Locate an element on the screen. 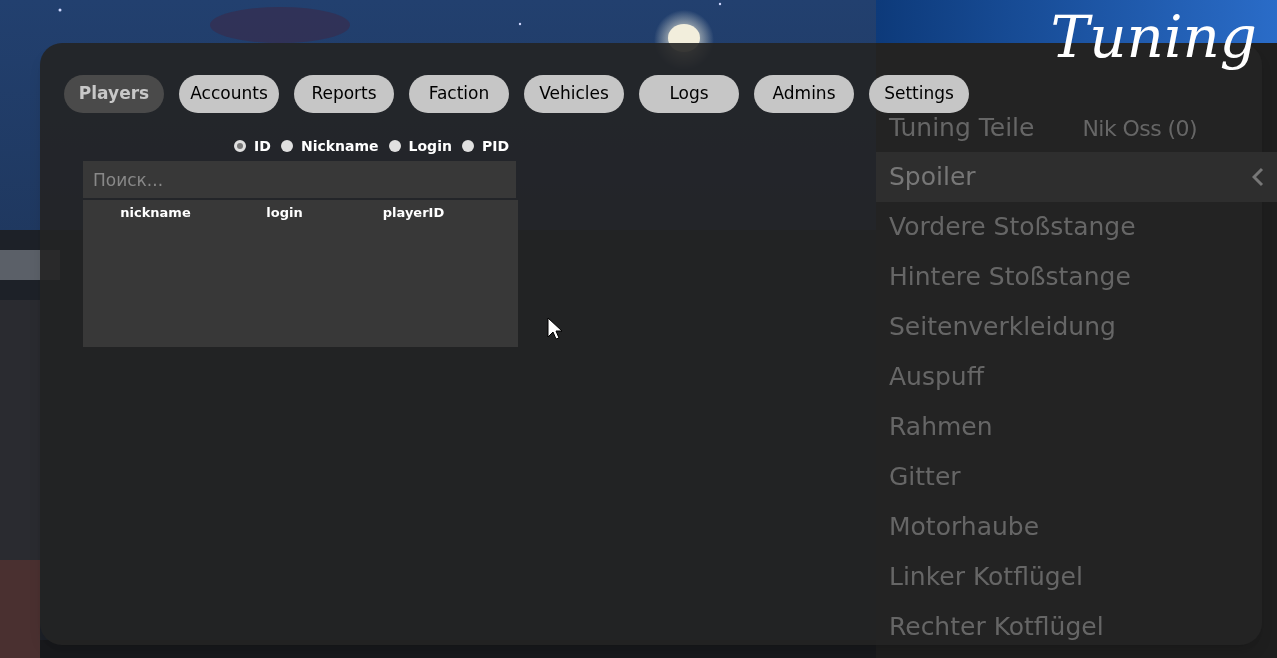  menu-item: Vordere Stoßstange is located at coordinates (1076, 227).